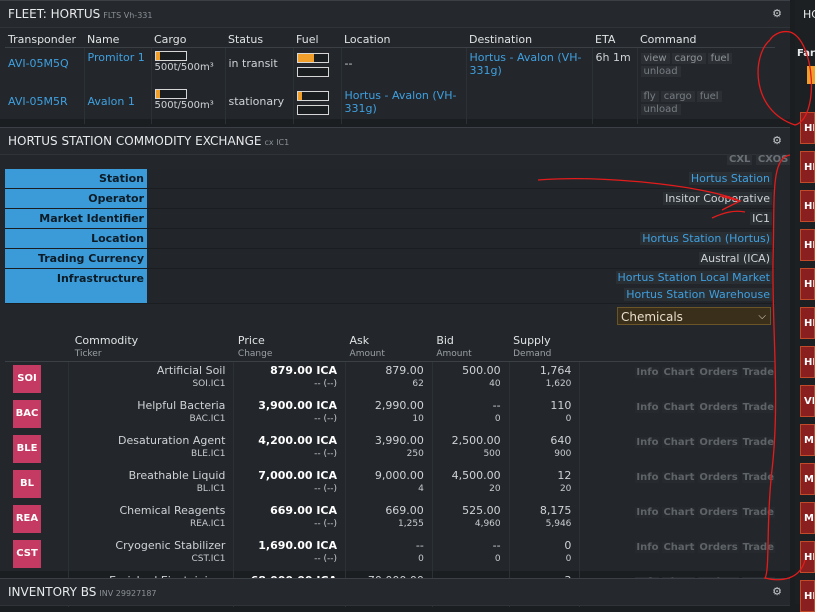  What do you see at coordinates (717, 198) in the screenshot?
I see `operator-text: Insitor Cooperative` at bounding box center [717, 198].